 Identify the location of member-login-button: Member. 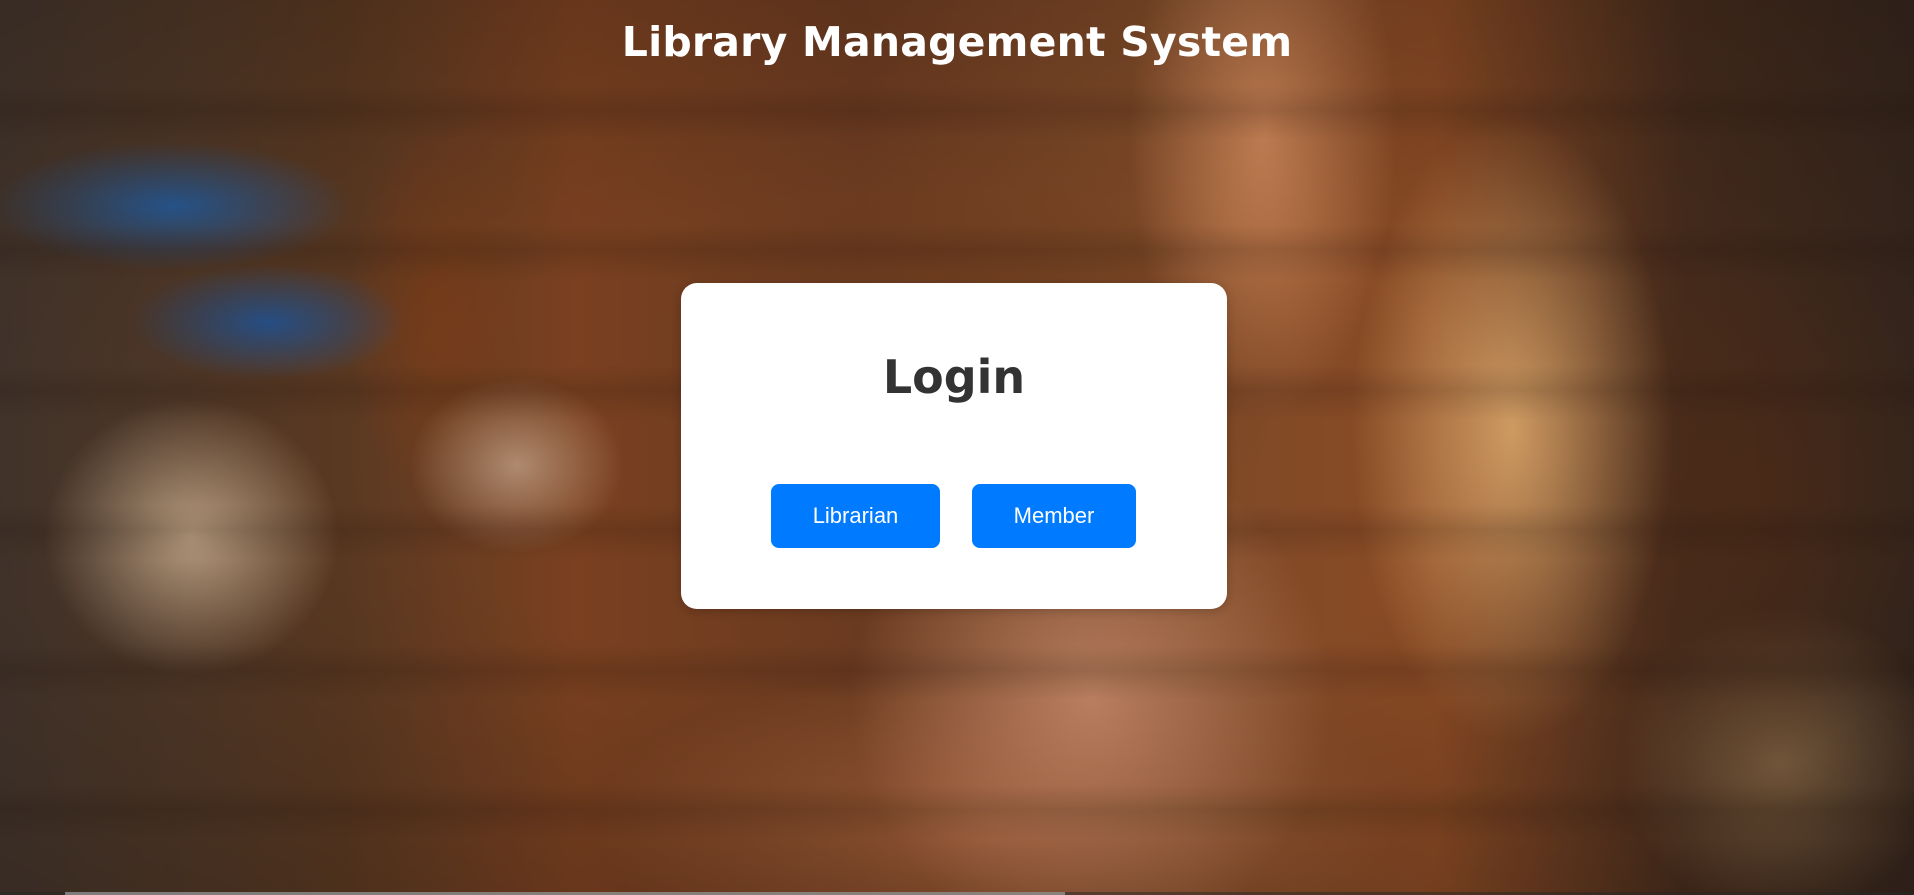
(1054, 516).